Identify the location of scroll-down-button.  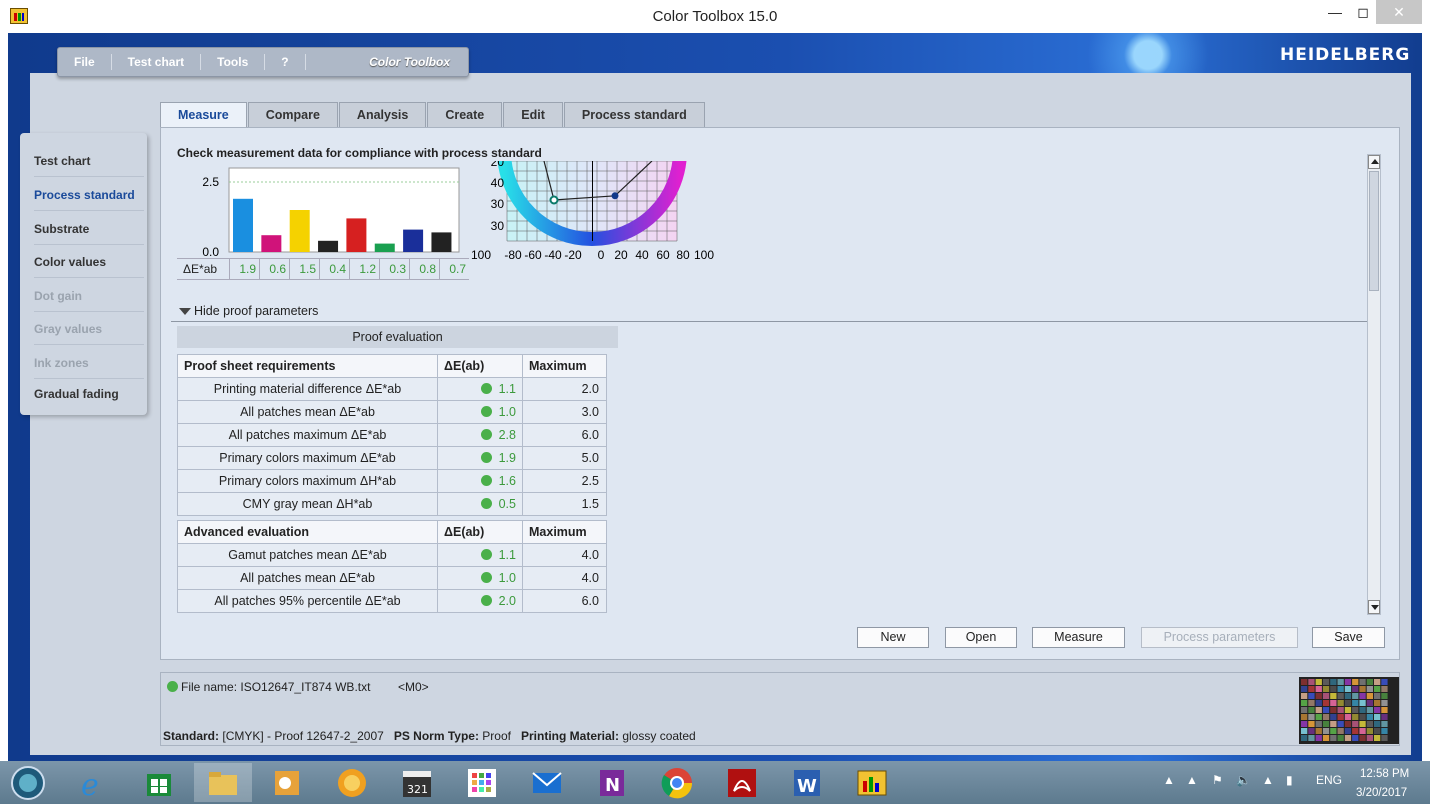
(1374, 607).